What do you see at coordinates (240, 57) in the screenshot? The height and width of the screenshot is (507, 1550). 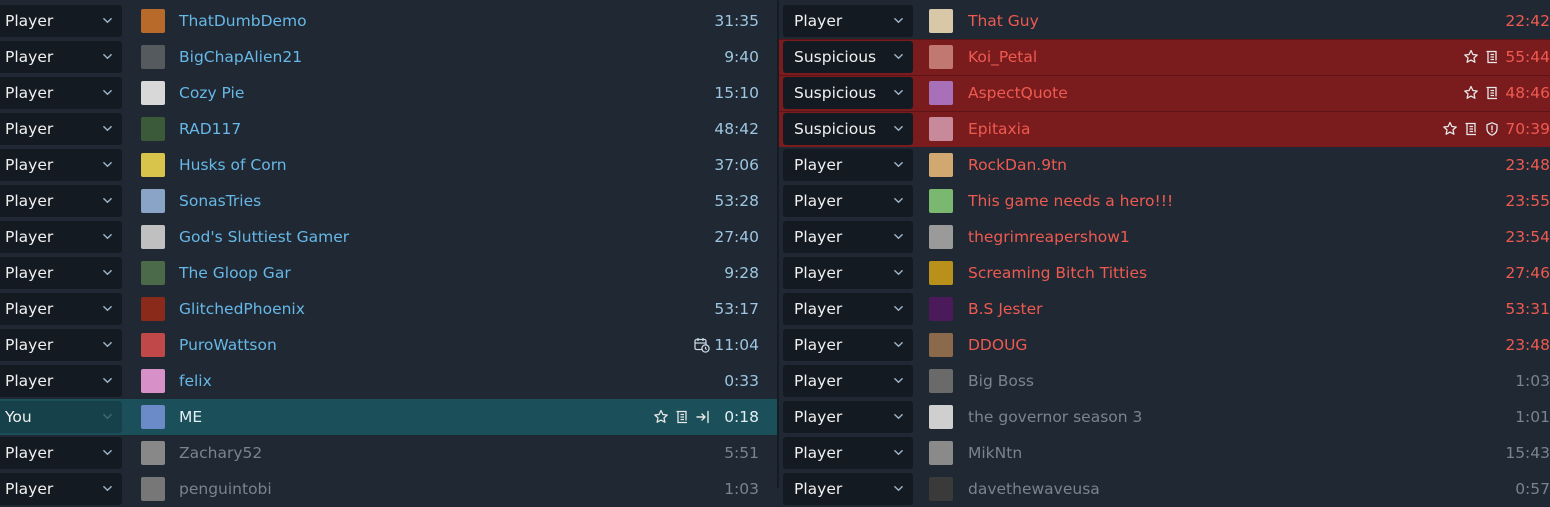 I see `player-name: BigChapAlien21` at bounding box center [240, 57].